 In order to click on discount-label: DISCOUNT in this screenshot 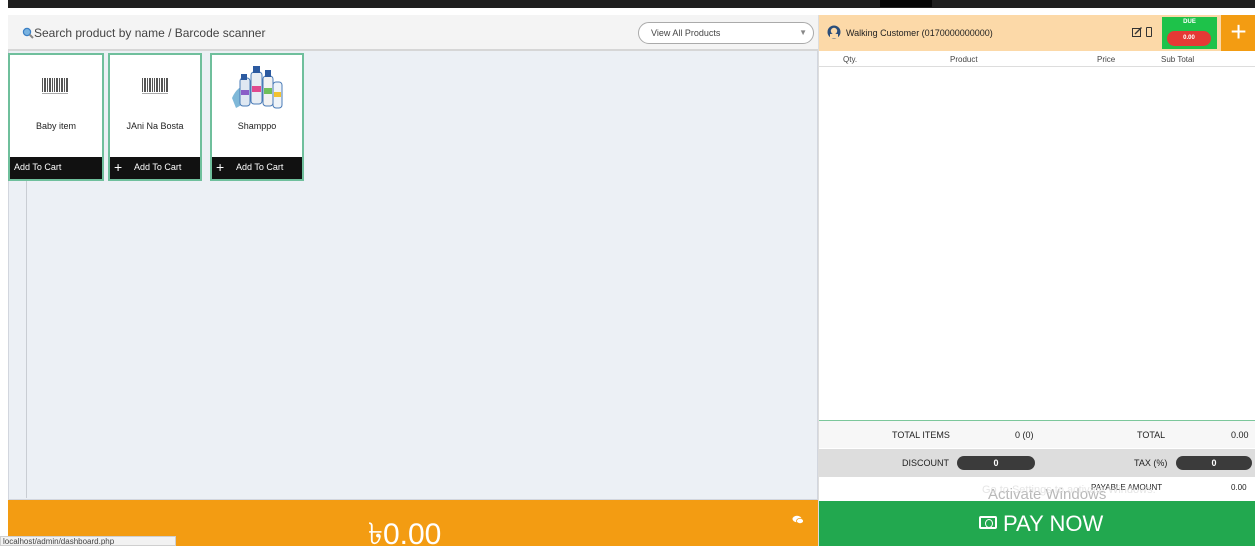, I will do `click(925, 463)`.